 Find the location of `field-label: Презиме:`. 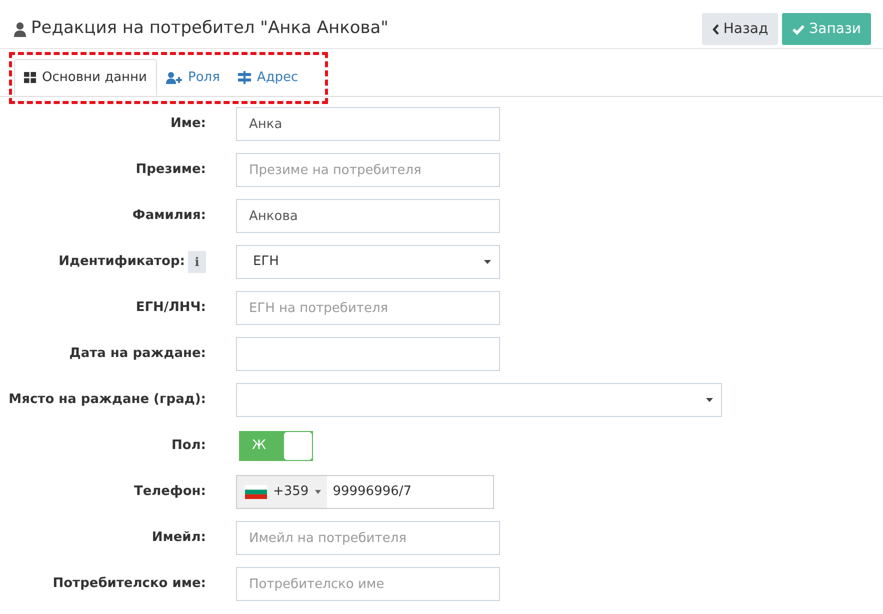

field-label: Презиме: is located at coordinates (171, 170).